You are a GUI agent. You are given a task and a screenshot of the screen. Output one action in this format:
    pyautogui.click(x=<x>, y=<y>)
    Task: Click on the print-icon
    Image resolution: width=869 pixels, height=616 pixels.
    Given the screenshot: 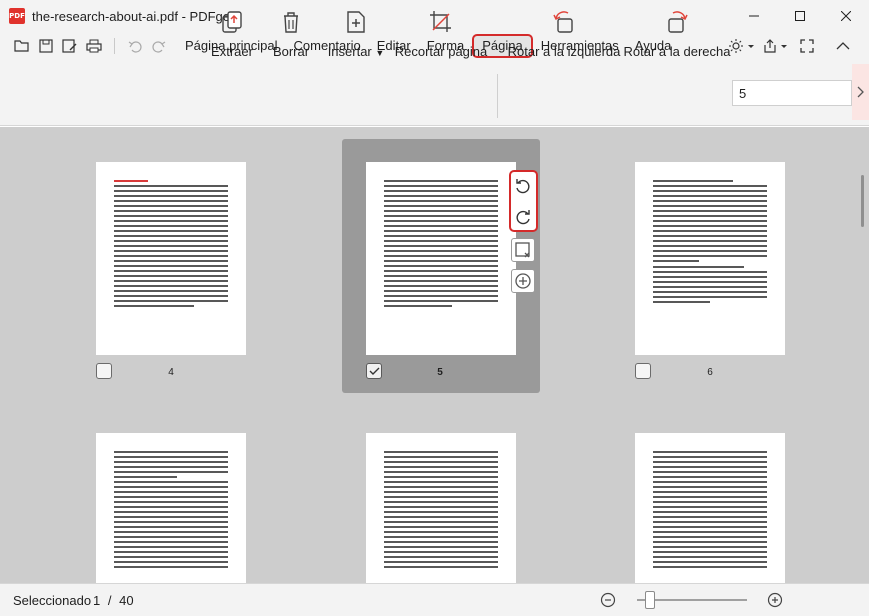 What is the action you would take?
    pyautogui.click(x=94, y=46)
    